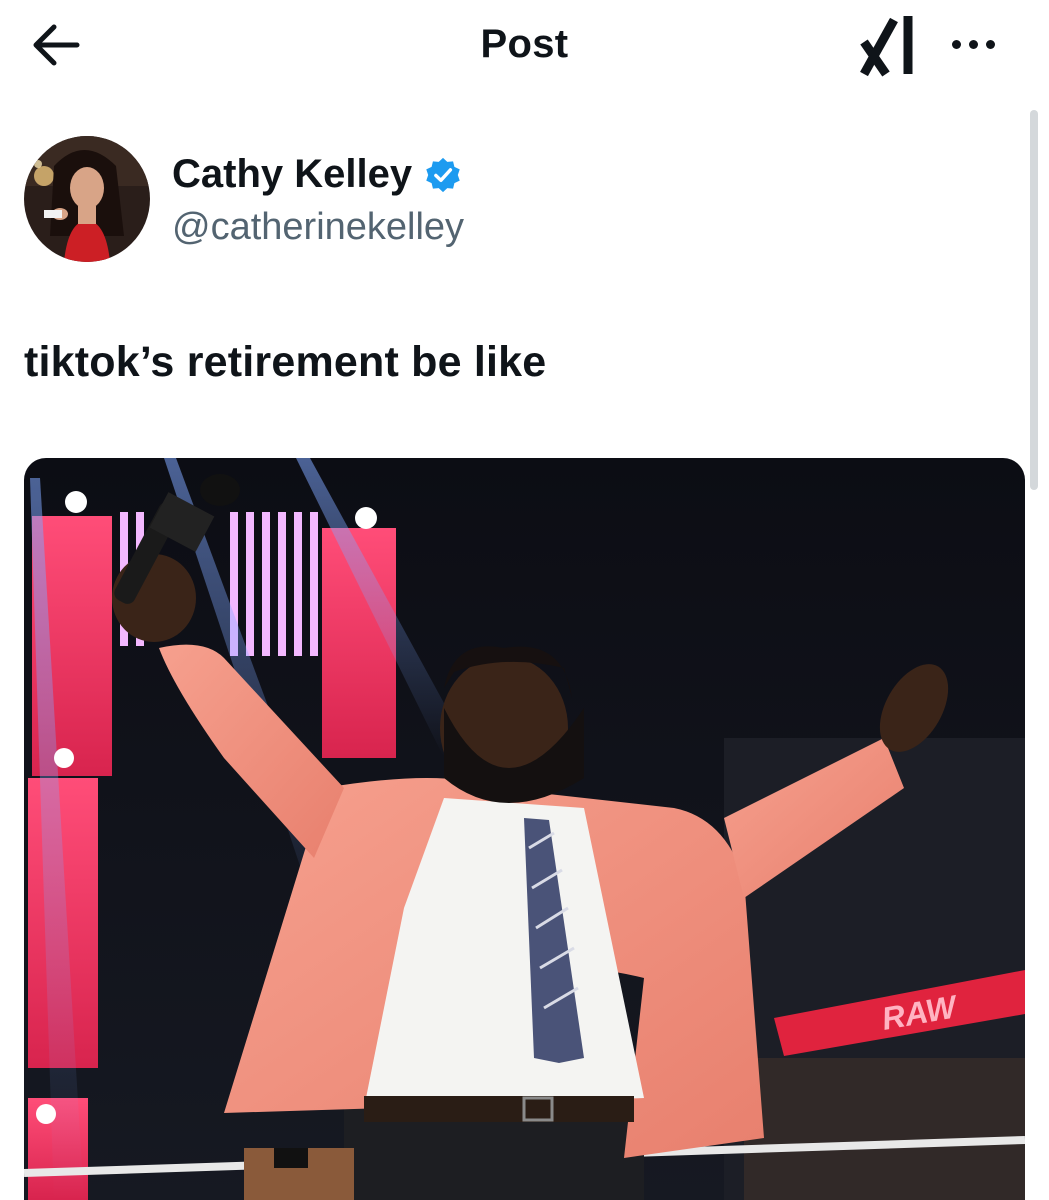 This screenshot has width=1049, height=1200. I want to click on avatar, so click(87, 199).